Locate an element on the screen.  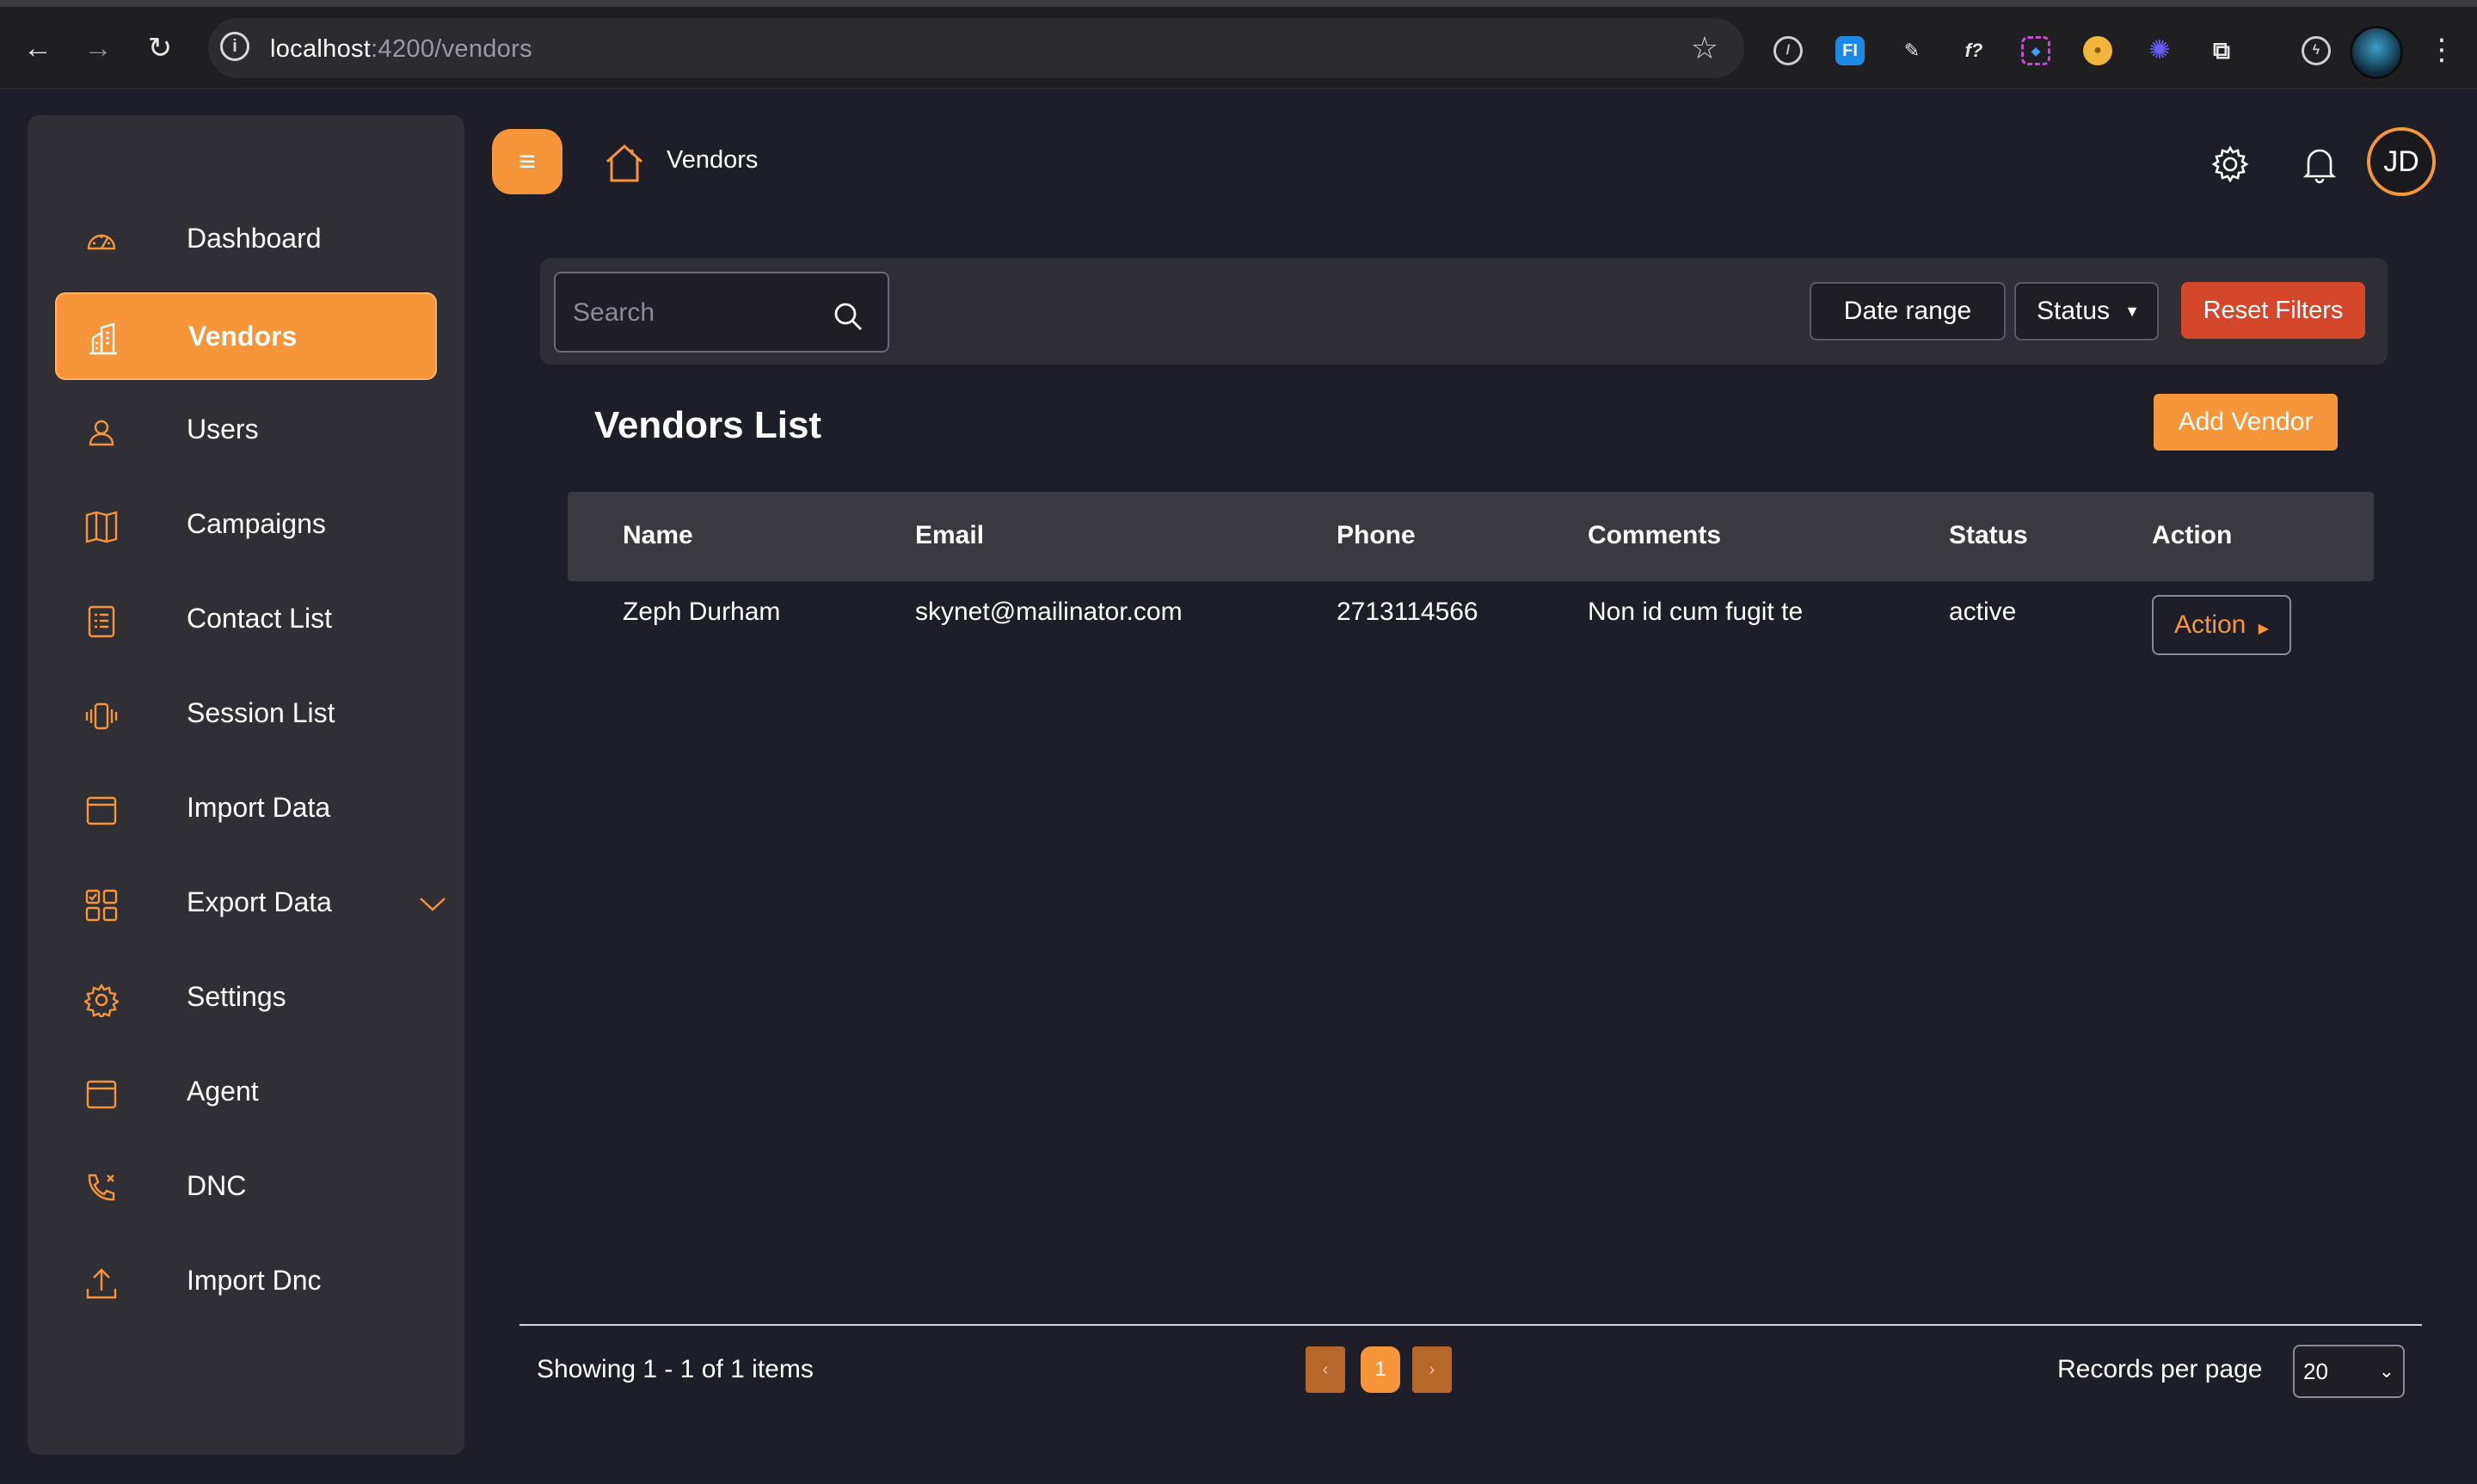
row-action-button: Action ▶ is located at coordinates (2221, 625).